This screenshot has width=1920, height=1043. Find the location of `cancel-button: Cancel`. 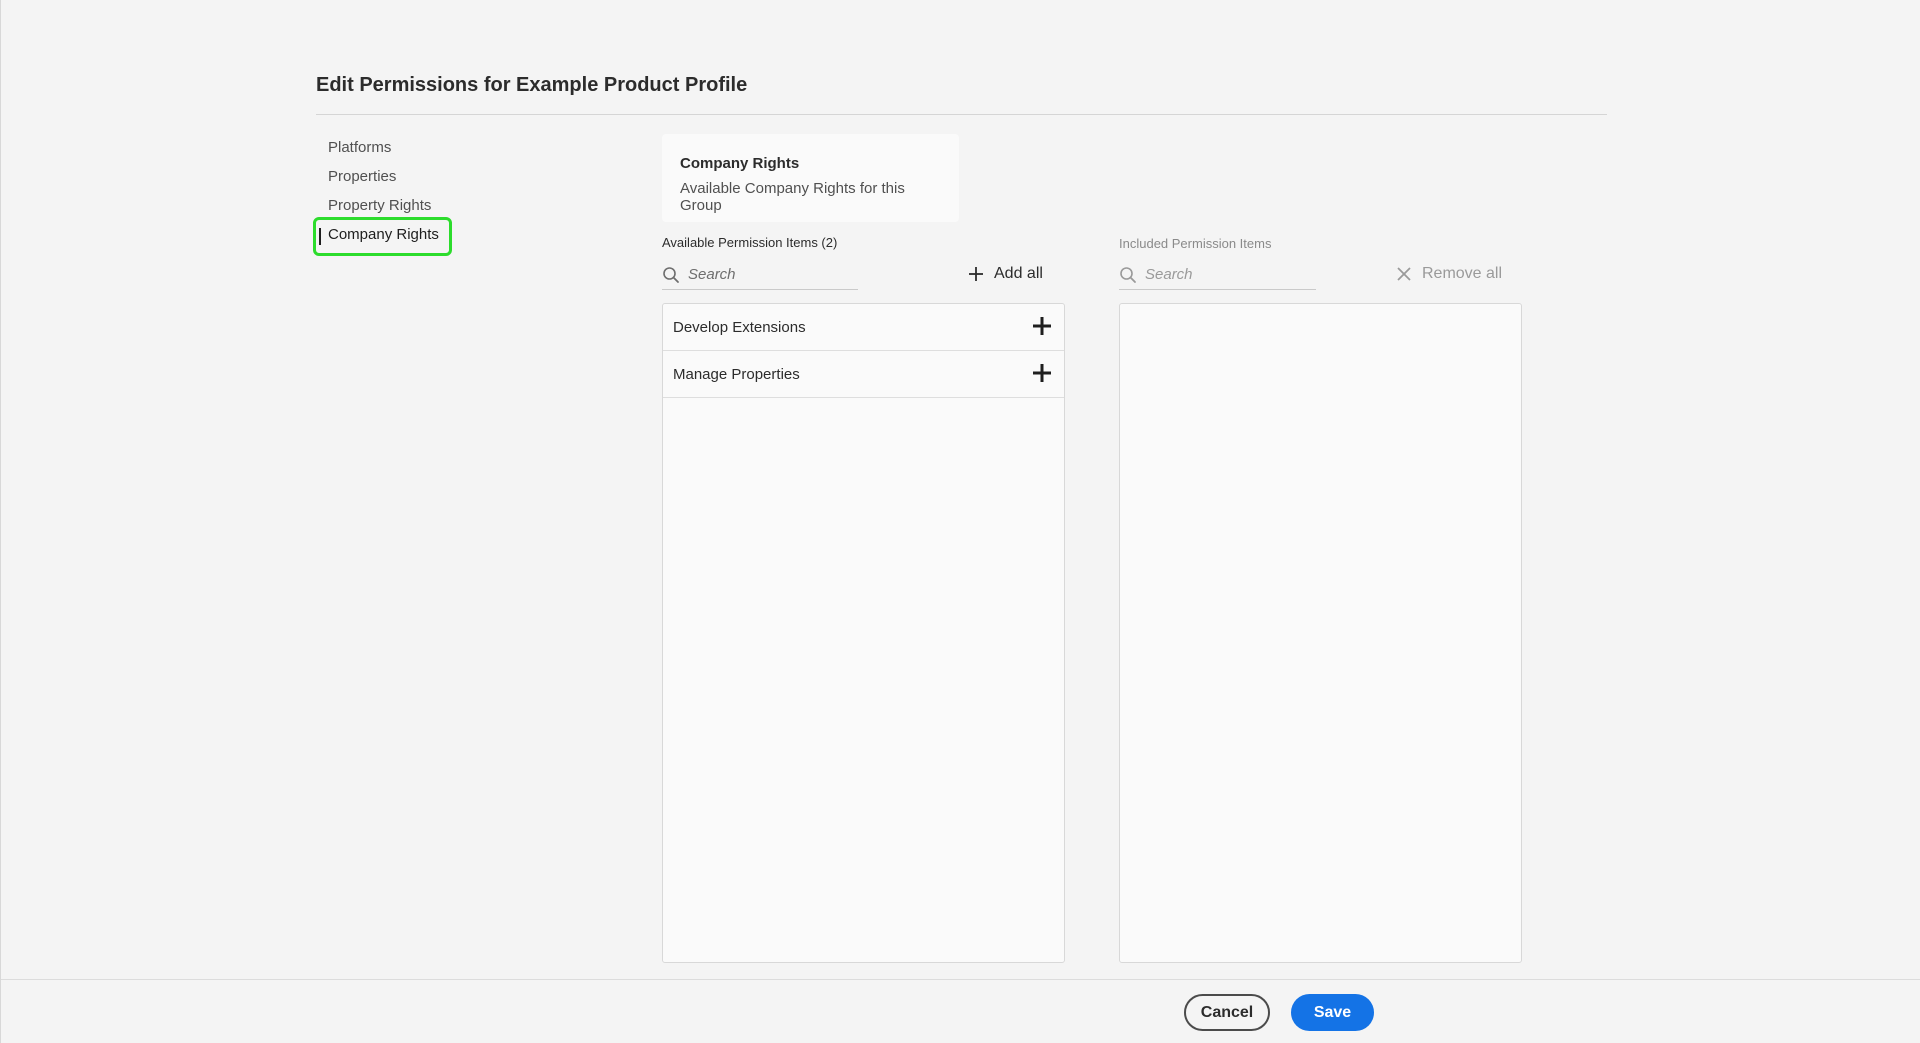

cancel-button: Cancel is located at coordinates (1227, 1012).